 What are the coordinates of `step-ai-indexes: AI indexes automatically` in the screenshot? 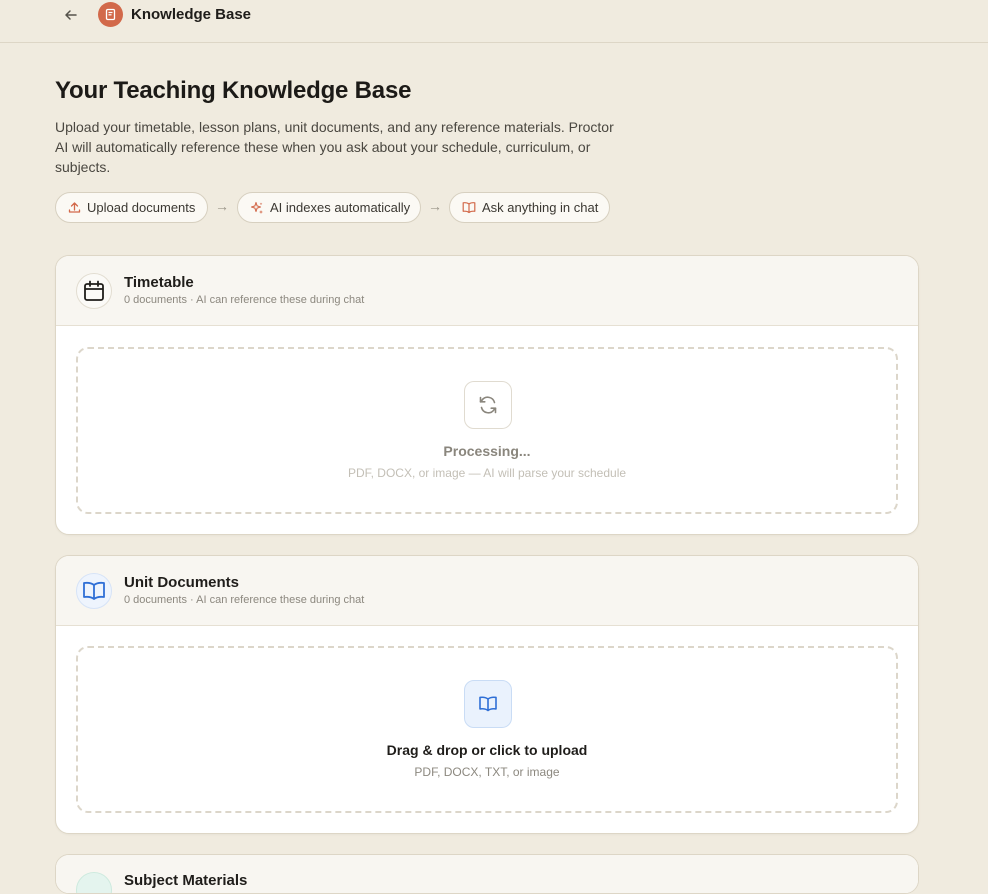 It's located at (329, 207).